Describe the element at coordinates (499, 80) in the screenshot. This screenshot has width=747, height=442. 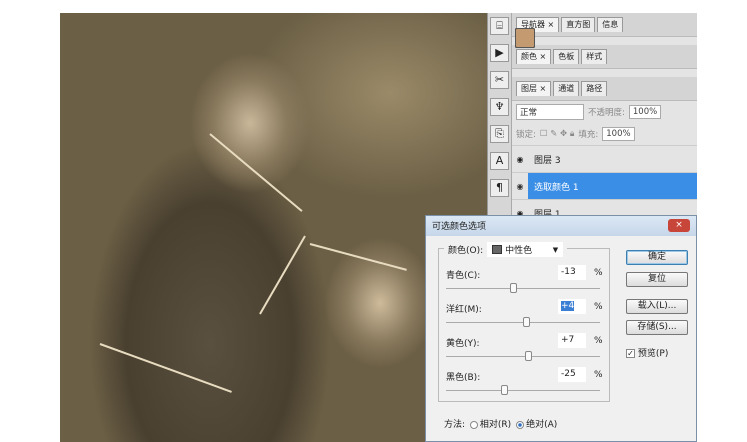
I see `tools-icon: ✂` at that location.